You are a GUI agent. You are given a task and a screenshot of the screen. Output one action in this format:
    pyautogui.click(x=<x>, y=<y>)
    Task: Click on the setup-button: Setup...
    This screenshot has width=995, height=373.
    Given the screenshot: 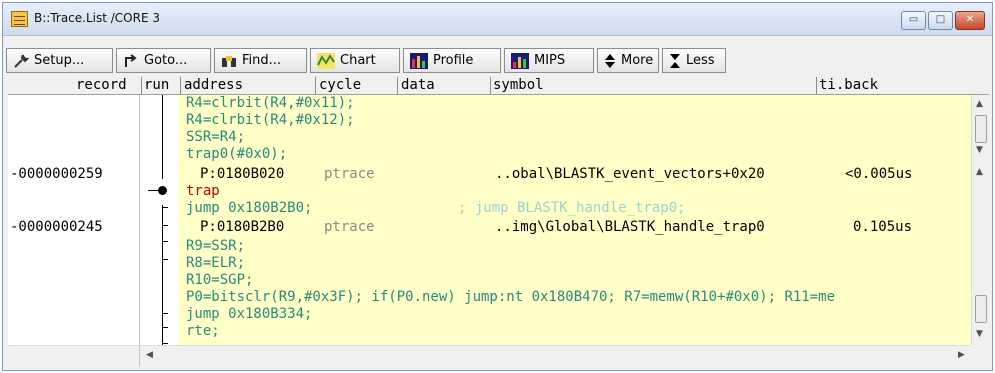 What is the action you would take?
    pyautogui.click(x=59, y=60)
    